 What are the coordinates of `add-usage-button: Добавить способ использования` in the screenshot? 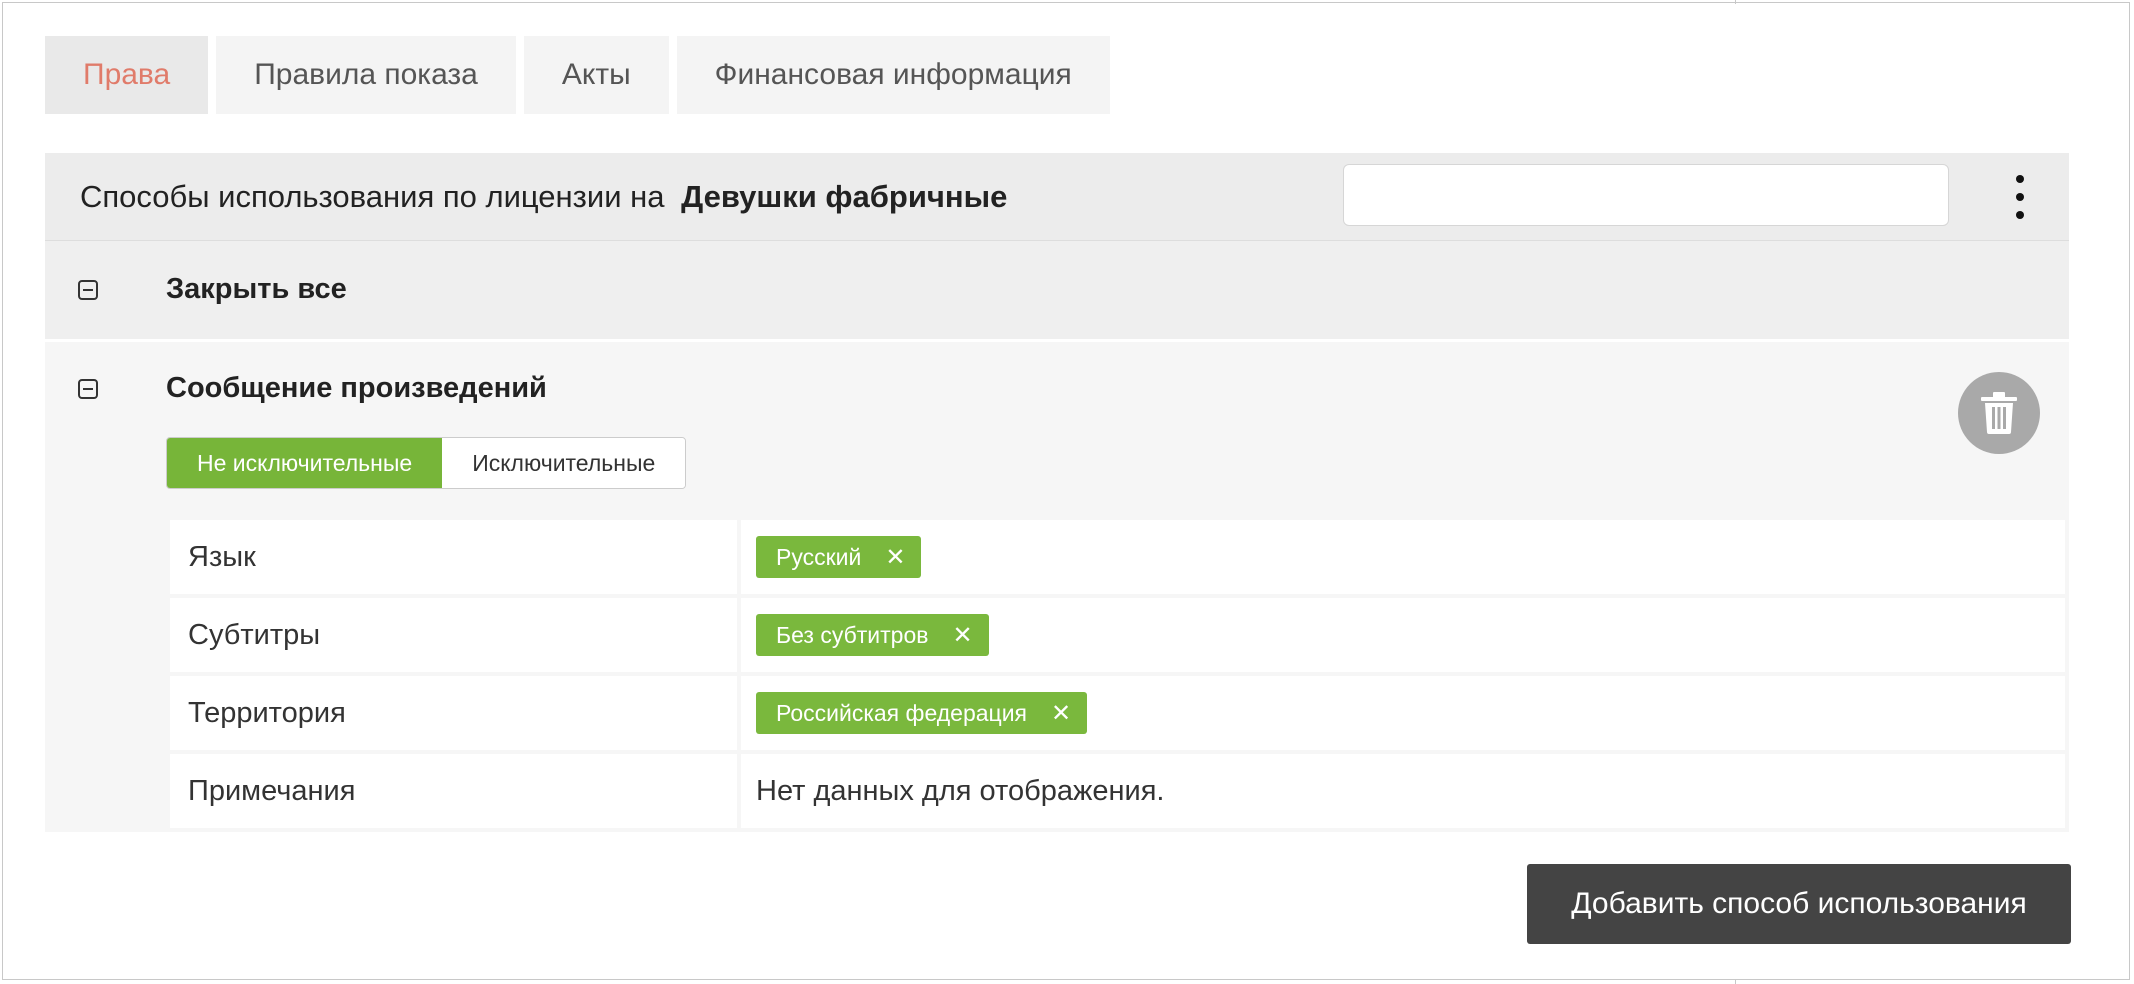 It's located at (1799, 904).